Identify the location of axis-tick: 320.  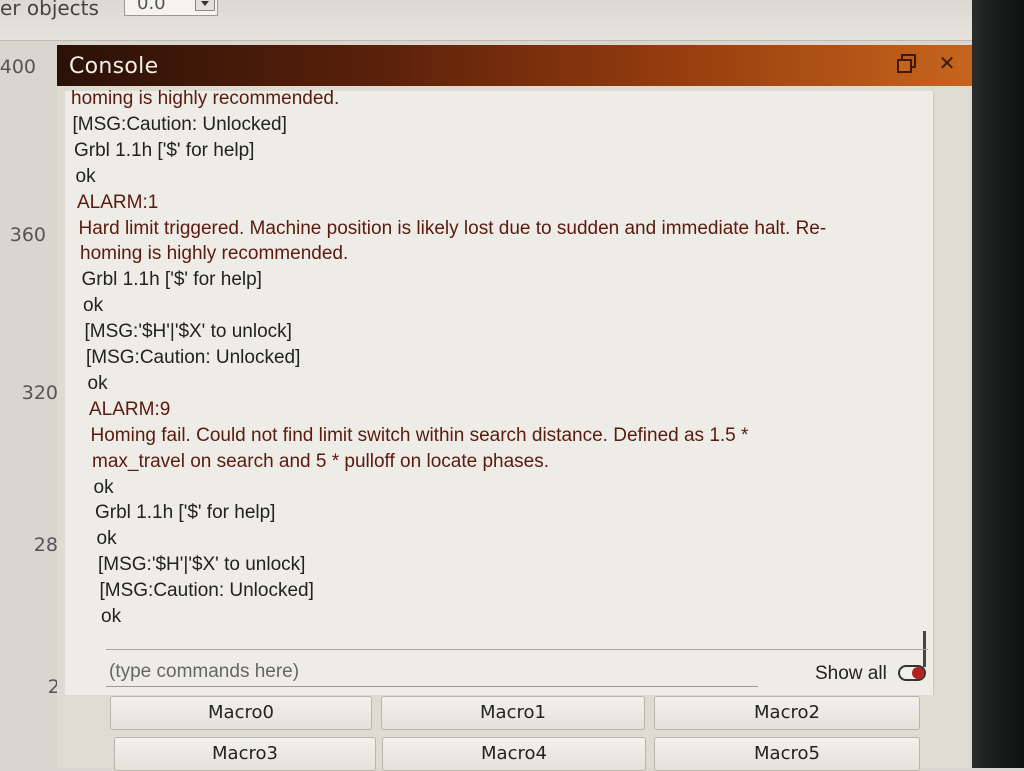
(39, 393).